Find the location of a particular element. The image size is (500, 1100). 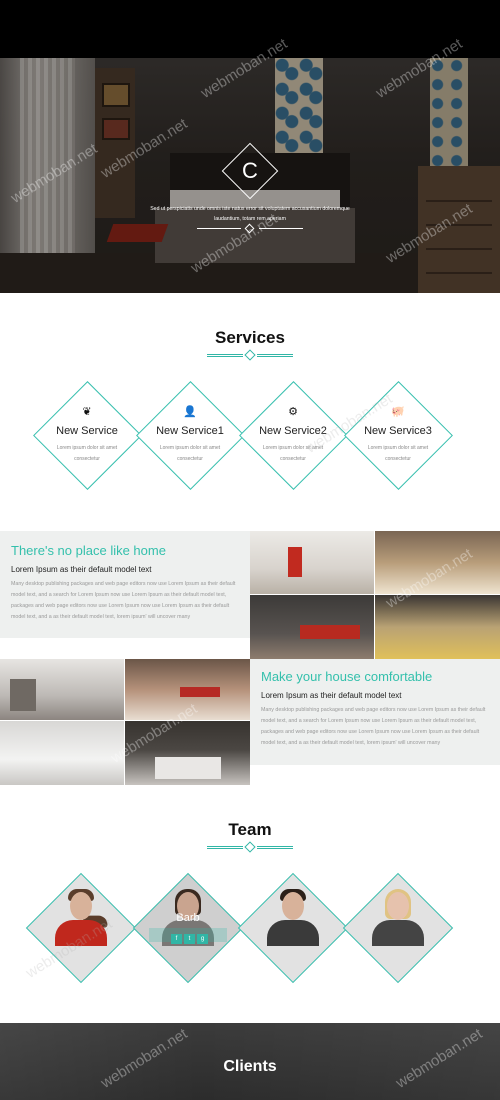

gear-icon: ⚙ is located at coordinates (293, 412).